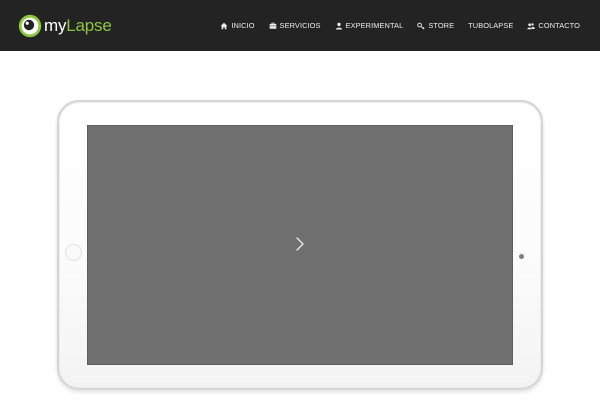 The height and width of the screenshot is (400, 600). I want to click on users-icon, so click(531, 25).